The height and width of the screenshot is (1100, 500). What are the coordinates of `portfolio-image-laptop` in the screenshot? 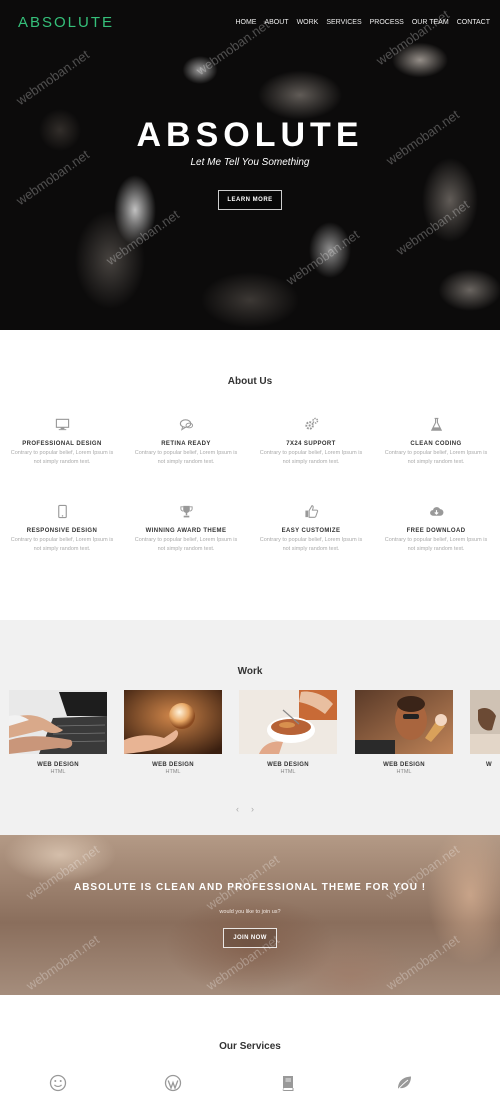 It's located at (58, 722).